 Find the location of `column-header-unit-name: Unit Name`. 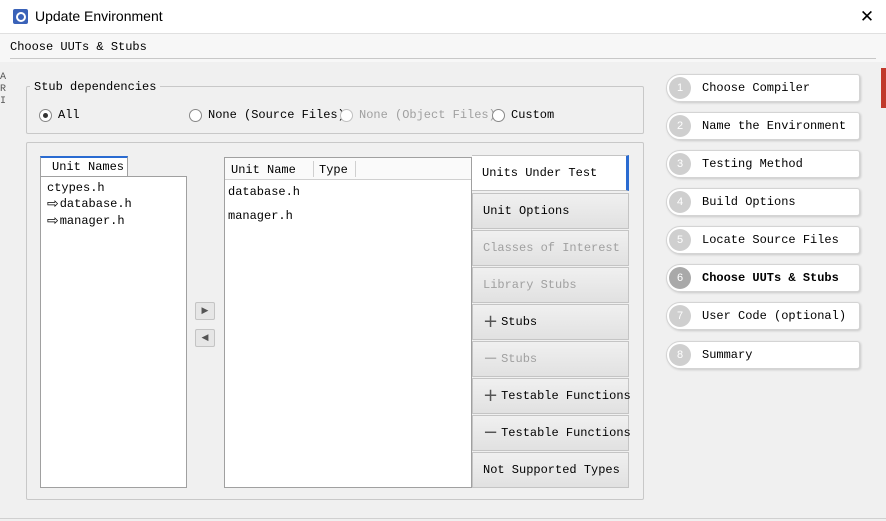

column-header-unit-name: Unit Name is located at coordinates (263, 170).